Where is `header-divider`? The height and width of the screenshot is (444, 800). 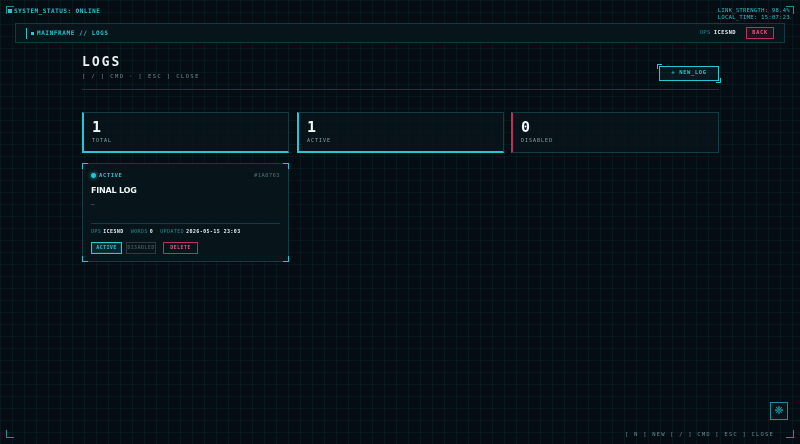 header-divider is located at coordinates (400, 89).